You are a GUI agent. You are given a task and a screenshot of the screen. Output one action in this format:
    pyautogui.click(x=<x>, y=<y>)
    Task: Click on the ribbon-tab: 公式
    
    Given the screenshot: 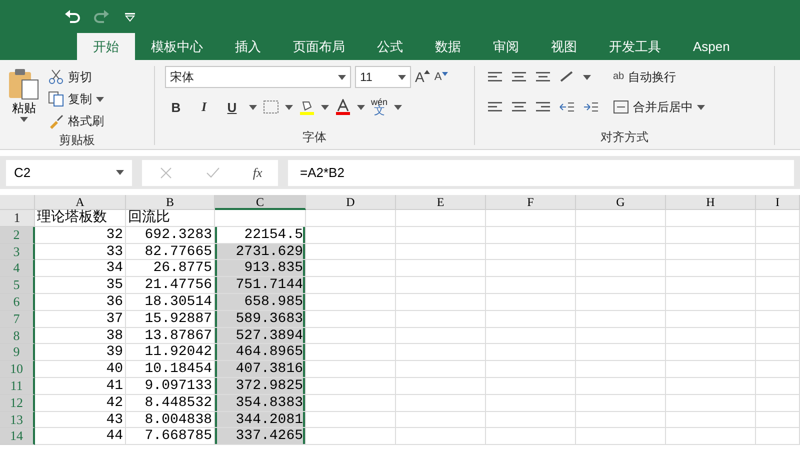 What is the action you would take?
    pyautogui.click(x=390, y=46)
    